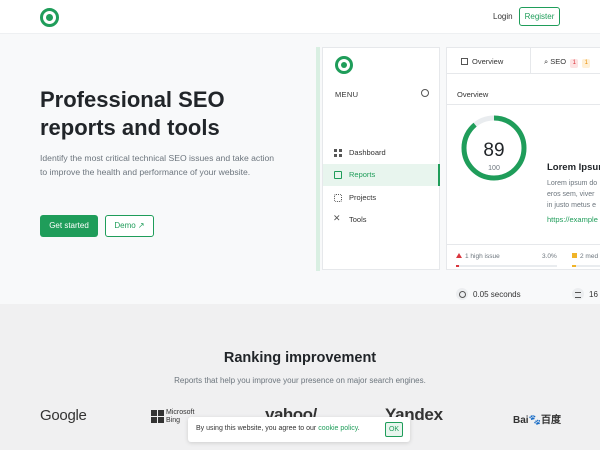  What do you see at coordinates (530, 61) in the screenshot?
I see `tab-divider` at bounding box center [530, 61].